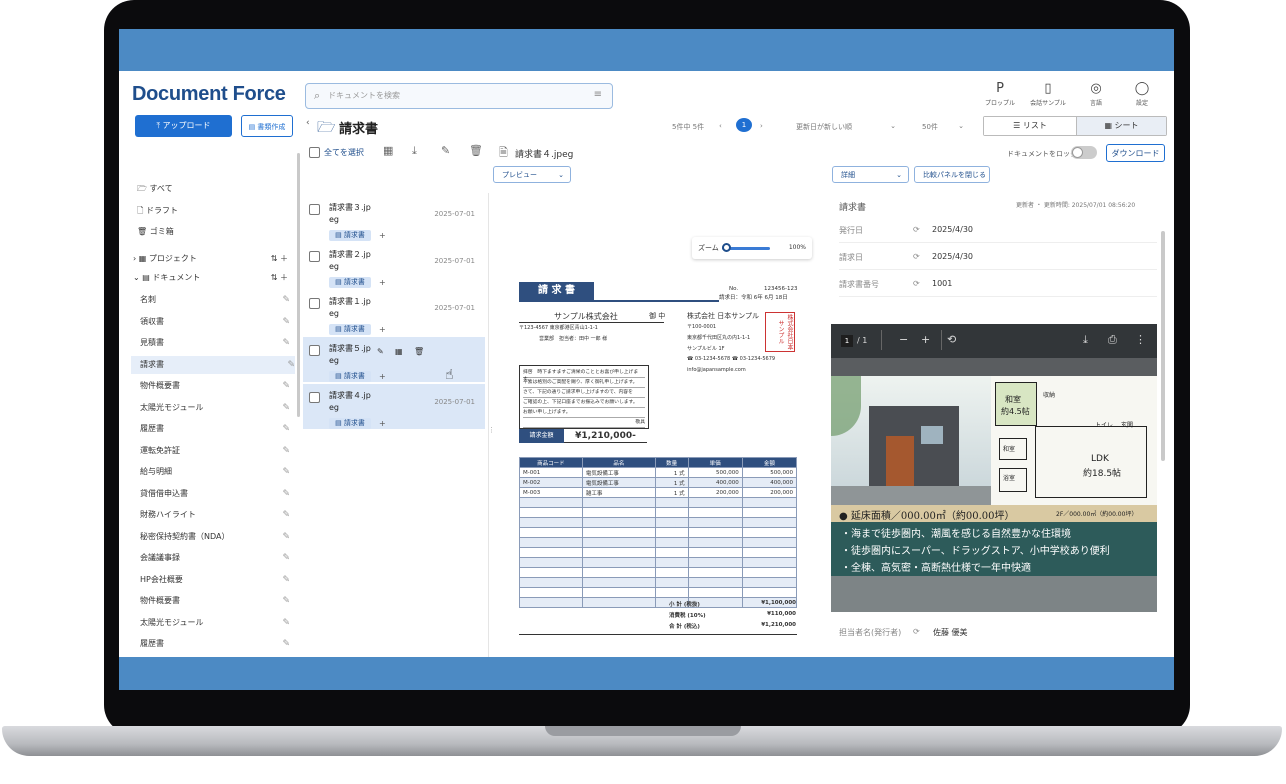  I want to click on sheet-view-button: ▦ シート, so click(1121, 126).